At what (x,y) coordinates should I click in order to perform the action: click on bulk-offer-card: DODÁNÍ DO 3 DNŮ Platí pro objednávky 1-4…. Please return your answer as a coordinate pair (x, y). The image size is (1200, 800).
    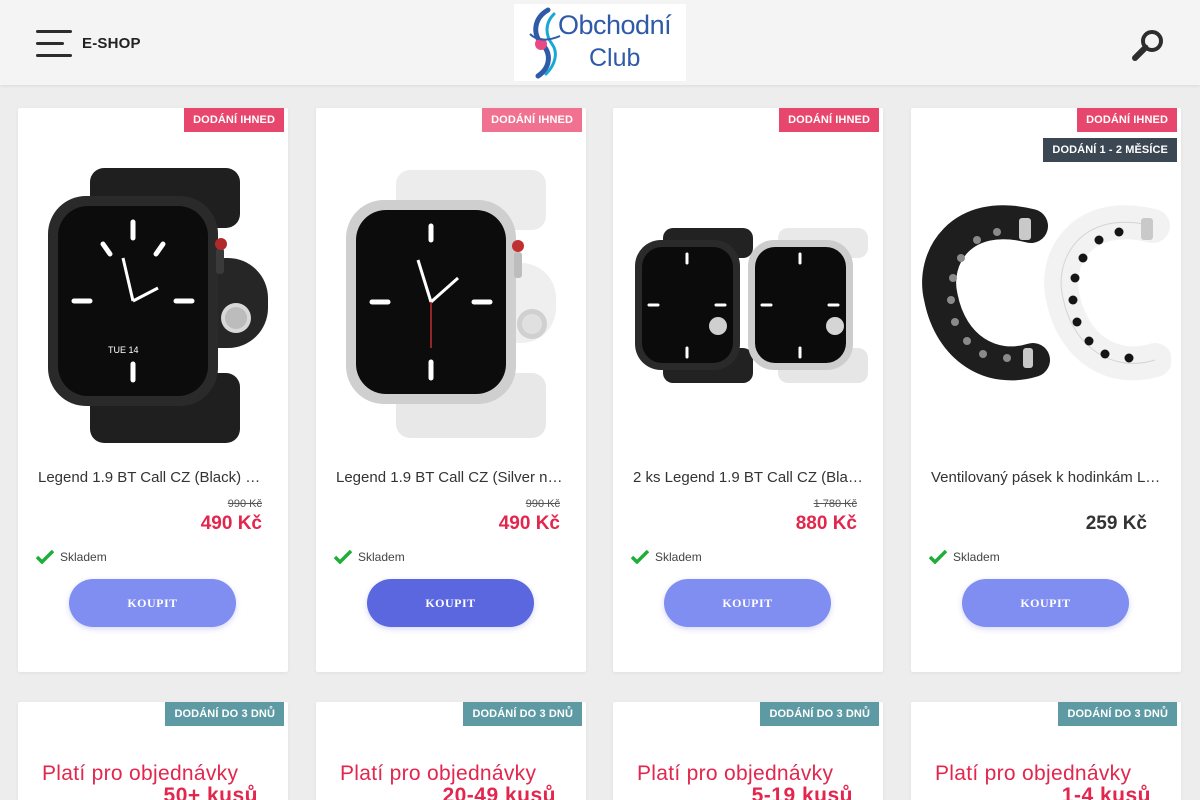
    Looking at the image, I should click on (1046, 751).